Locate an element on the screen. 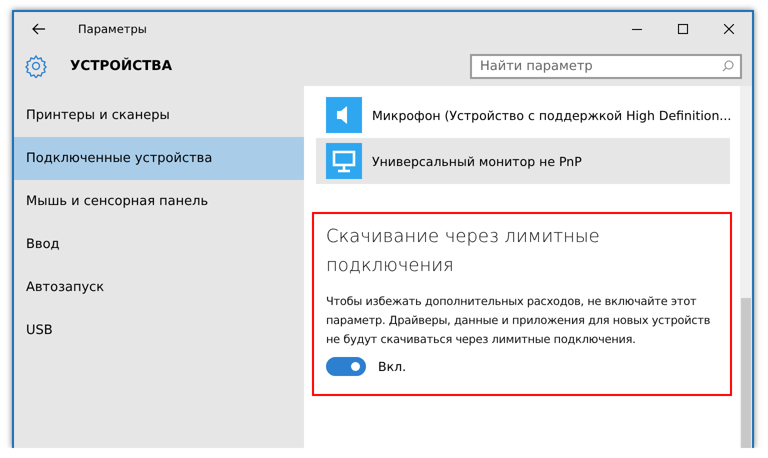 The image size is (768, 458). back-arrow-icon is located at coordinates (39, 29).